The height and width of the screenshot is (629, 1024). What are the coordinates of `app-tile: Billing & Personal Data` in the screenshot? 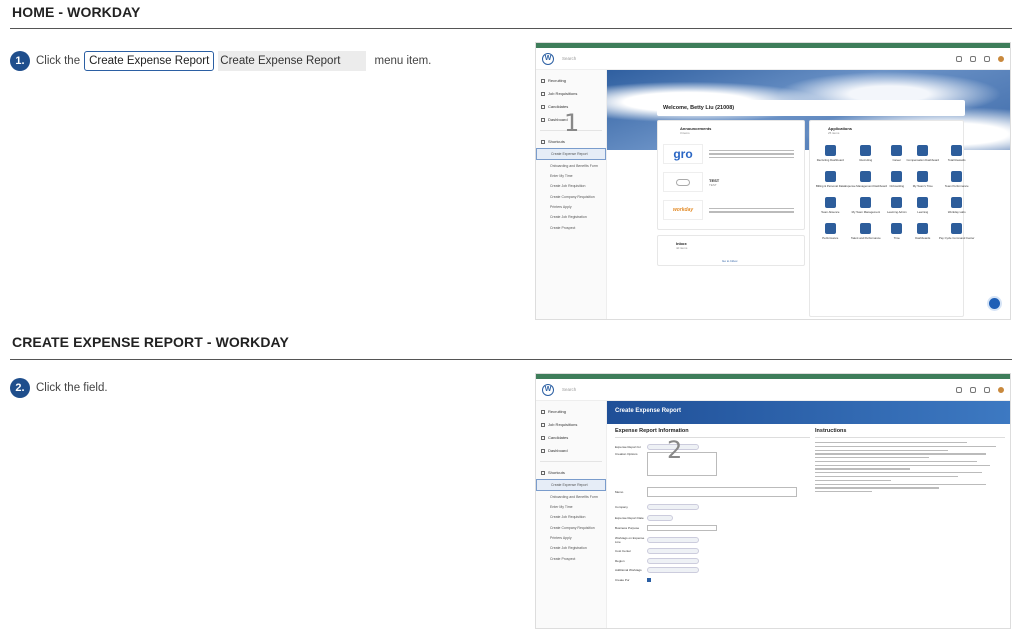 It's located at (830, 179).